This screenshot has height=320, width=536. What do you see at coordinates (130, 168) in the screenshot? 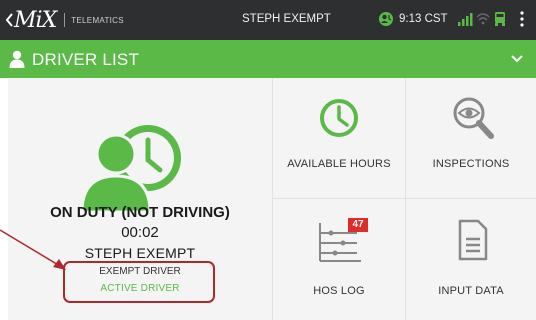
I see `driver-on-duty-icon` at bounding box center [130, 168].